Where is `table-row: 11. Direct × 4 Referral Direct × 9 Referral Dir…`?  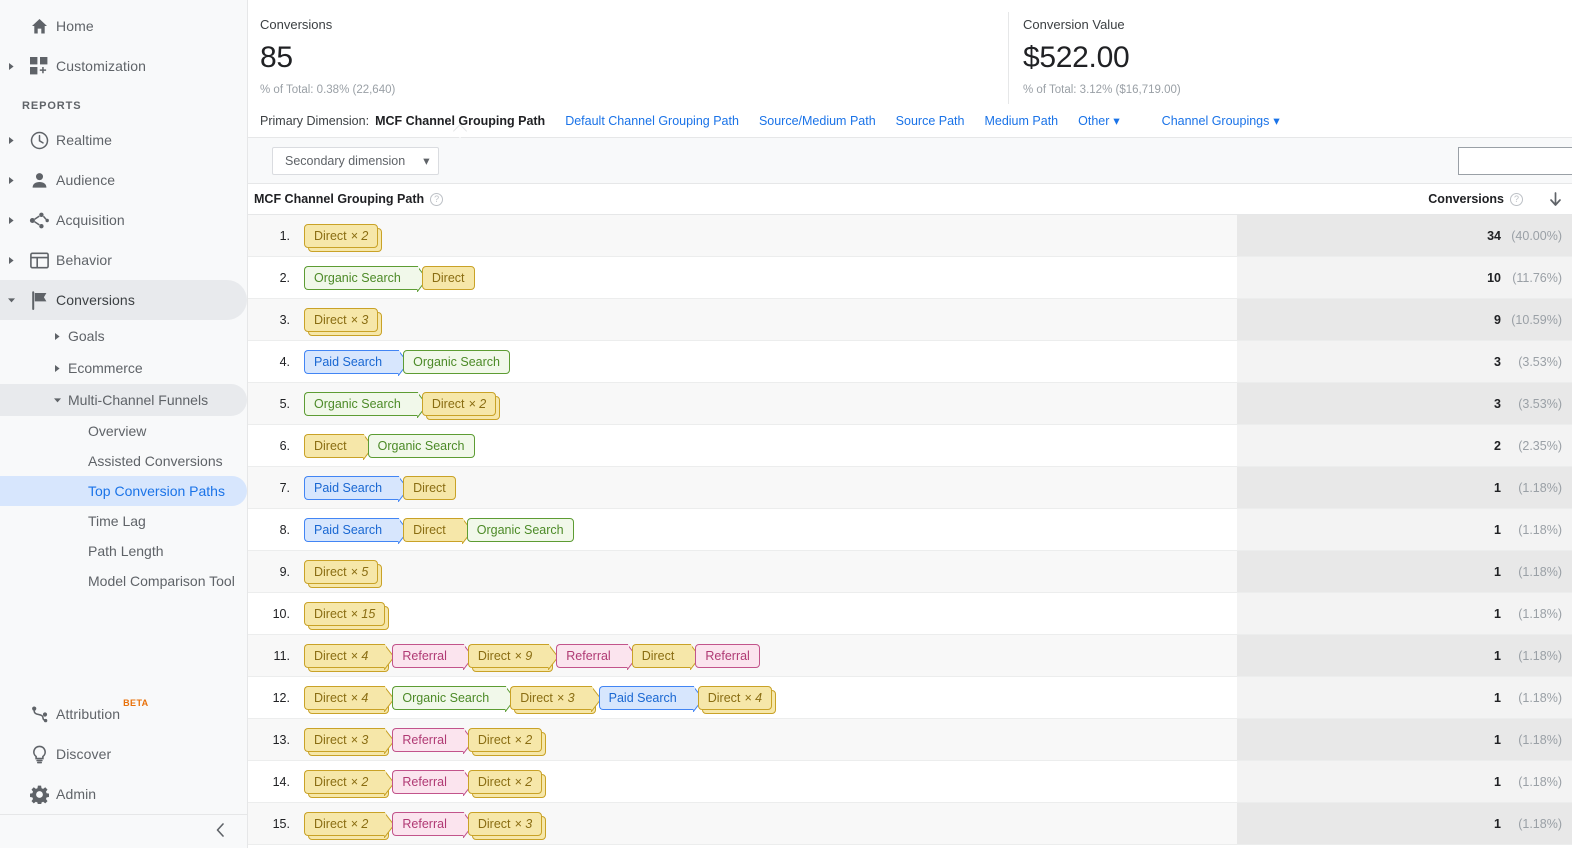
table-row: 11. Direct × 4 Referral Direct × 9 Referral Dir… is located at coordinates (910, 656).